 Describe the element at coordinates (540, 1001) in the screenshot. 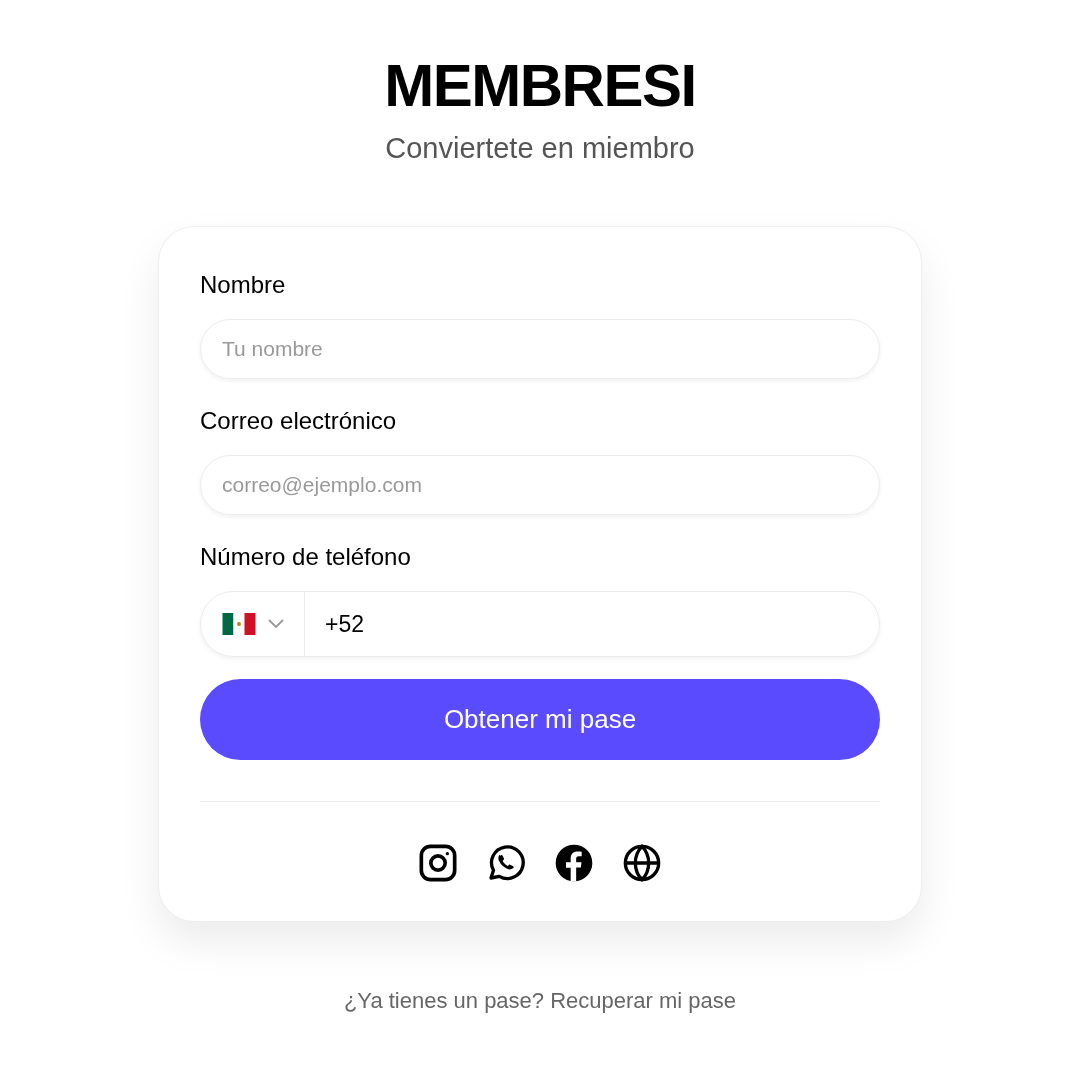

I see `recover-pass-text: ¿Ya tienes un pase? Recuperar mi pase` at that location.